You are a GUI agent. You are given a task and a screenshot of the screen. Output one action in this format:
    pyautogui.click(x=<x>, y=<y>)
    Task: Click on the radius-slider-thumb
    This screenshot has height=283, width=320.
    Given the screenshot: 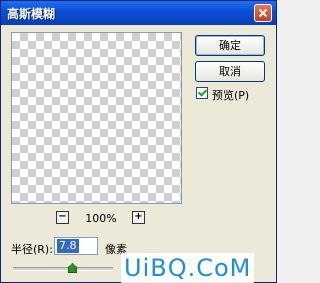 What is the action you would take?
    pyautogui.click(x=72, y=268)
    